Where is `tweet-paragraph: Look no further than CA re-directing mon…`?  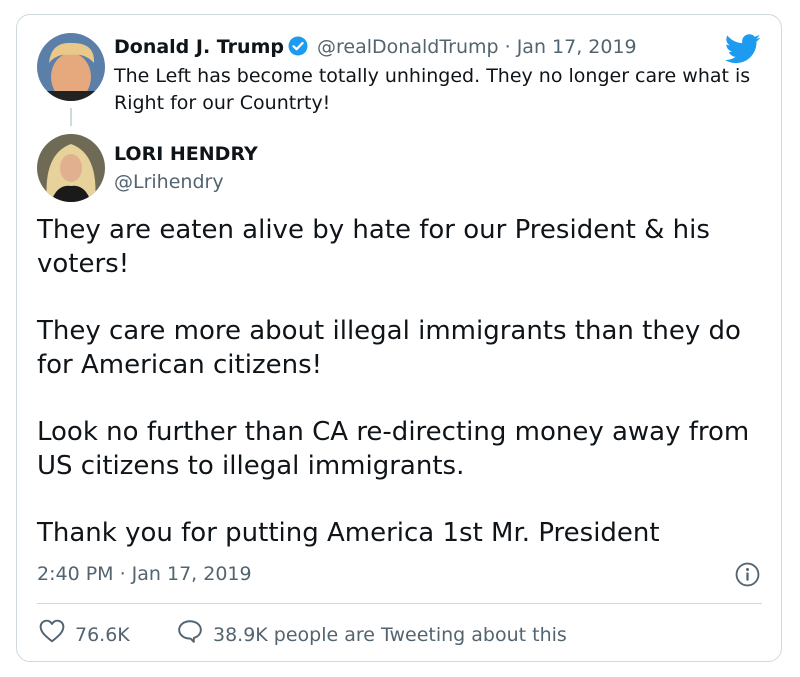 tweet-paragraph: Look no further than CA re-directing mon… is located at coordinates (393, 449).